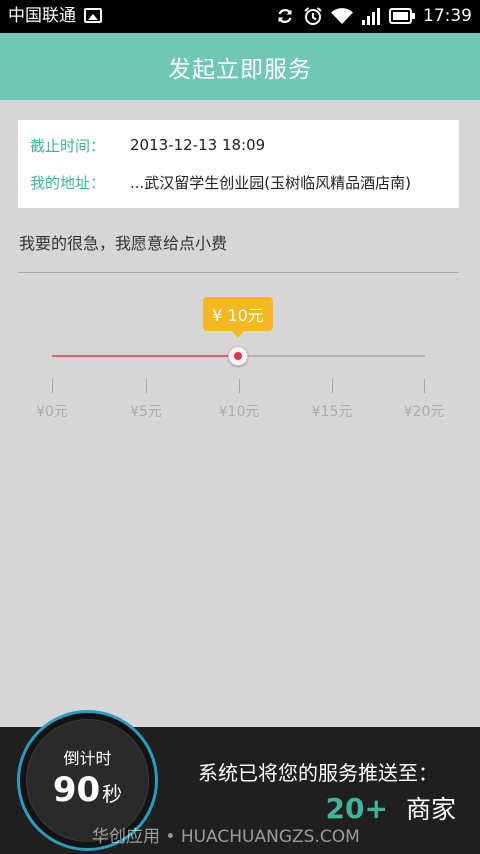 This screenshot has width=480, height=854. I want to click on address-label: 我的地址：, so click(68, 182).